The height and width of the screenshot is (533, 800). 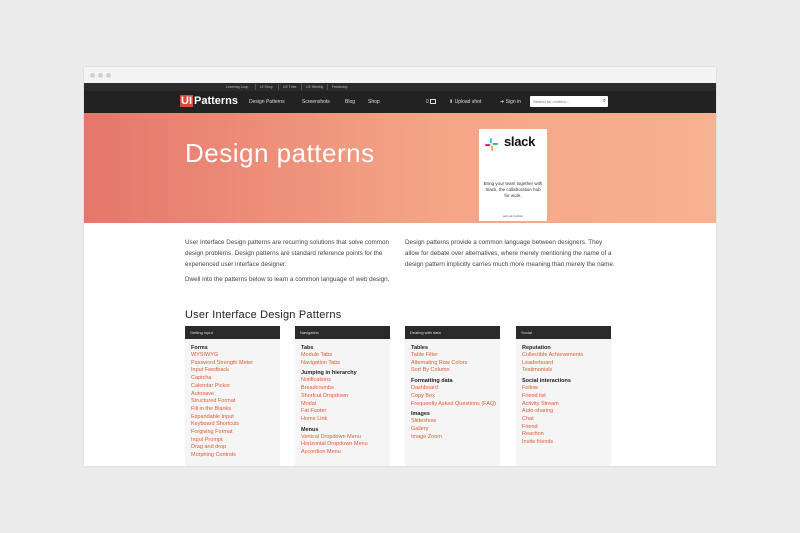 I want to click on pattern-link: Friend, so click(x=563, y=428).